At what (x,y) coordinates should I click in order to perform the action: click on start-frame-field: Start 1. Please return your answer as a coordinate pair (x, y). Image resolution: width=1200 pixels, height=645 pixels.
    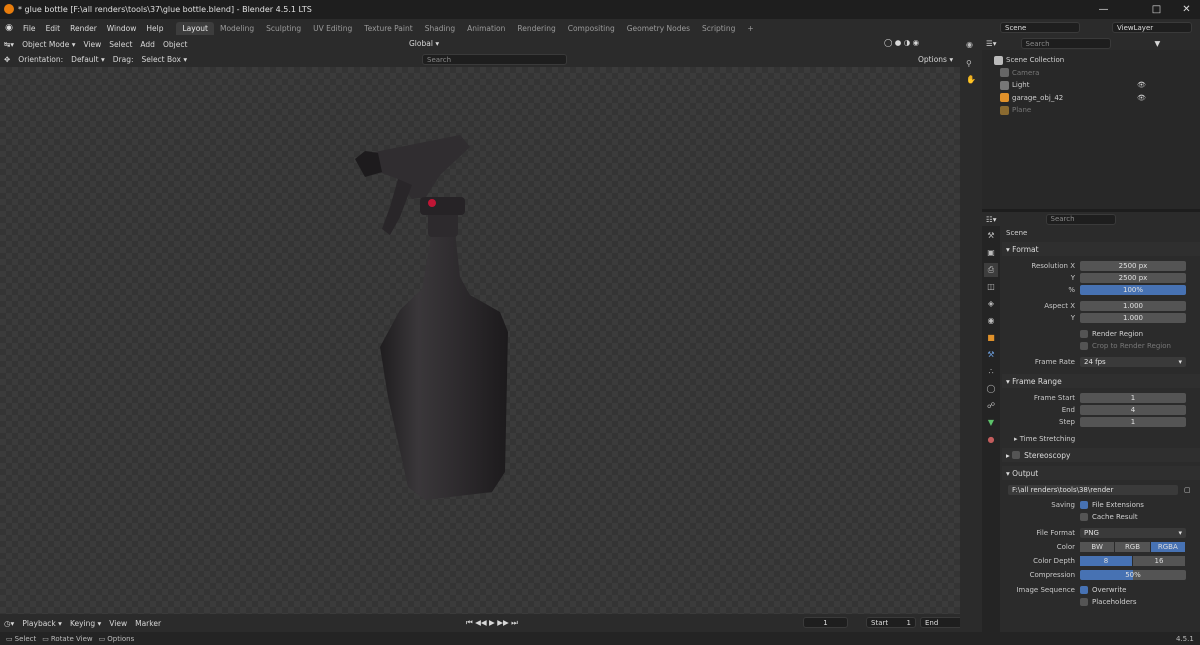
    Looking at the image, I should click on (891, 622).